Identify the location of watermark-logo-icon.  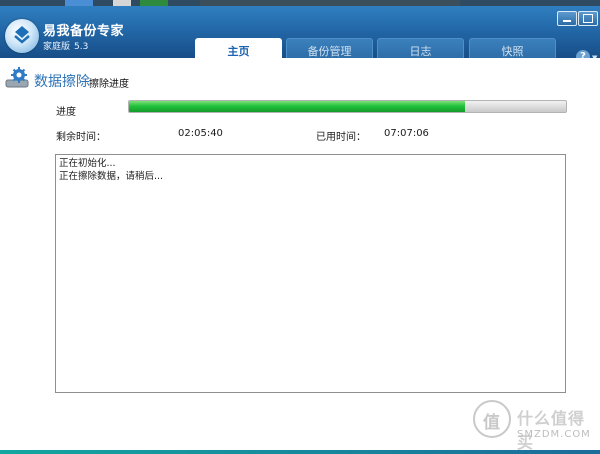
(492, 419).